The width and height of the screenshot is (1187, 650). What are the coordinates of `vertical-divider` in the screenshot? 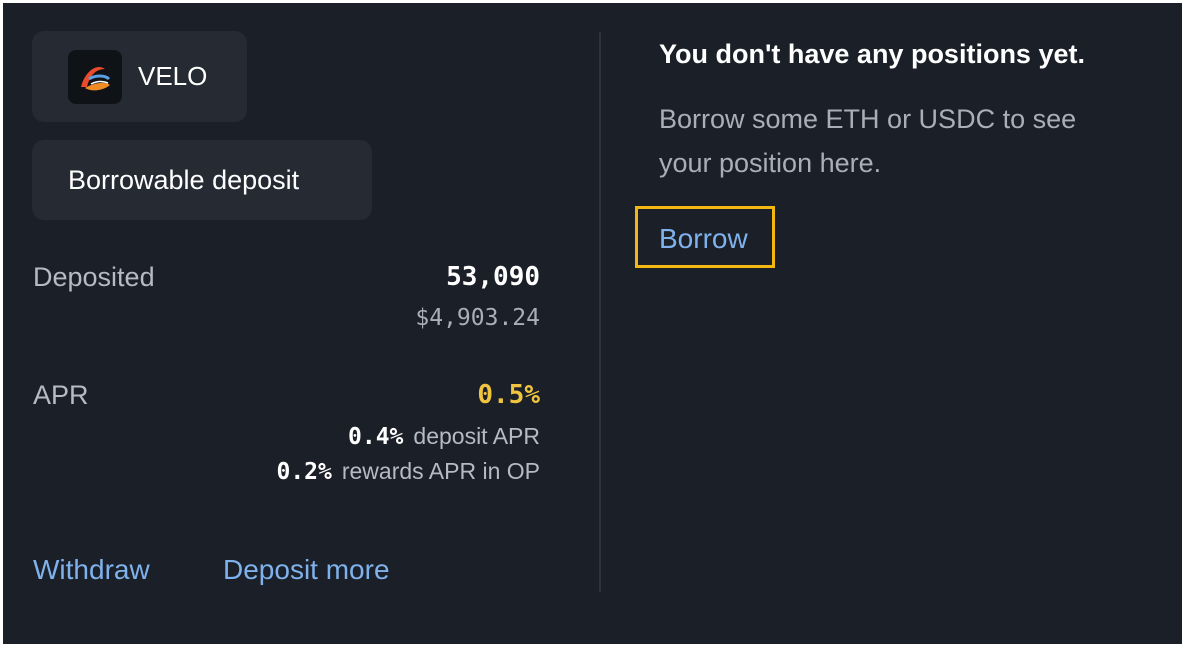 It's located at (600, 312).